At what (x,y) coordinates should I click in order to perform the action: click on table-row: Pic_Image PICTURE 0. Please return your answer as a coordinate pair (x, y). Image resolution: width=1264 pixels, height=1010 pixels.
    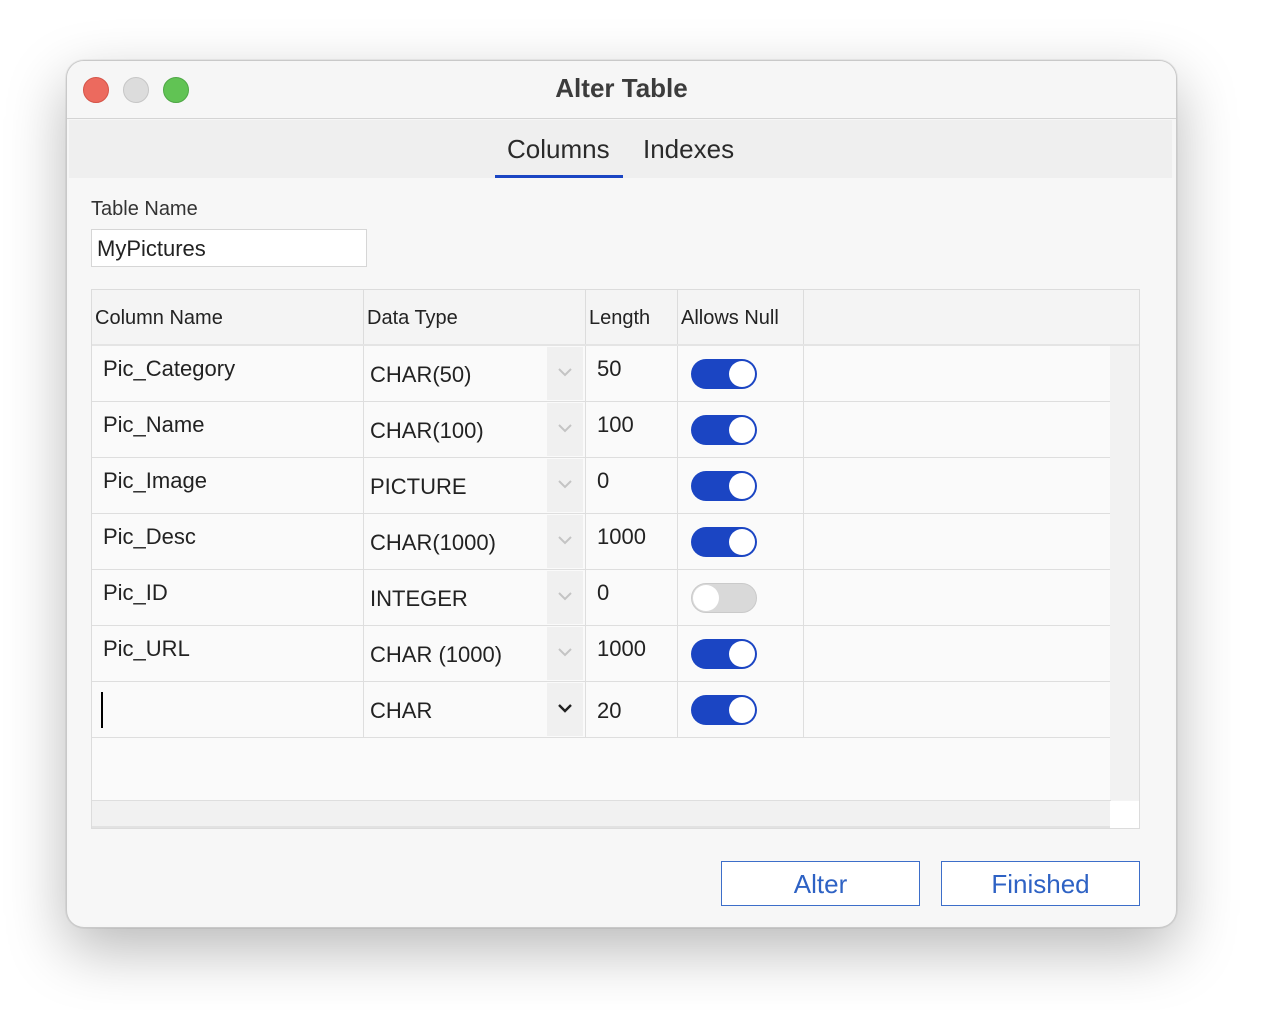
    Looking at the image, I should click on (601, 486).